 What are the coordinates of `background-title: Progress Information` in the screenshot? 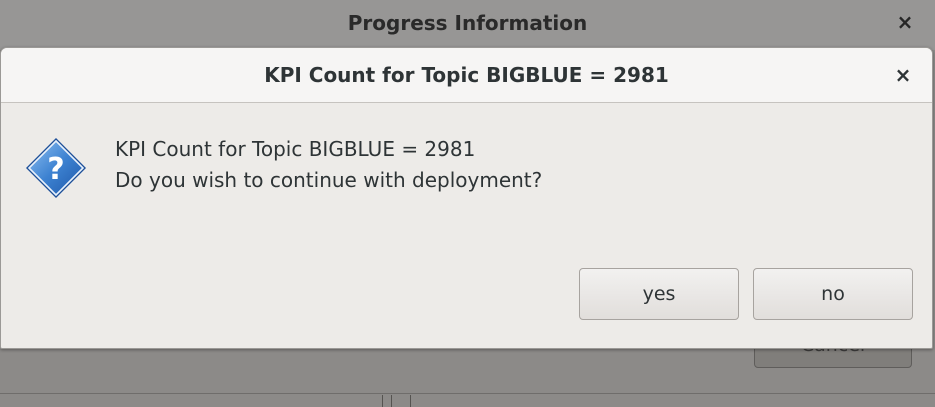 It's located at (467, 23).